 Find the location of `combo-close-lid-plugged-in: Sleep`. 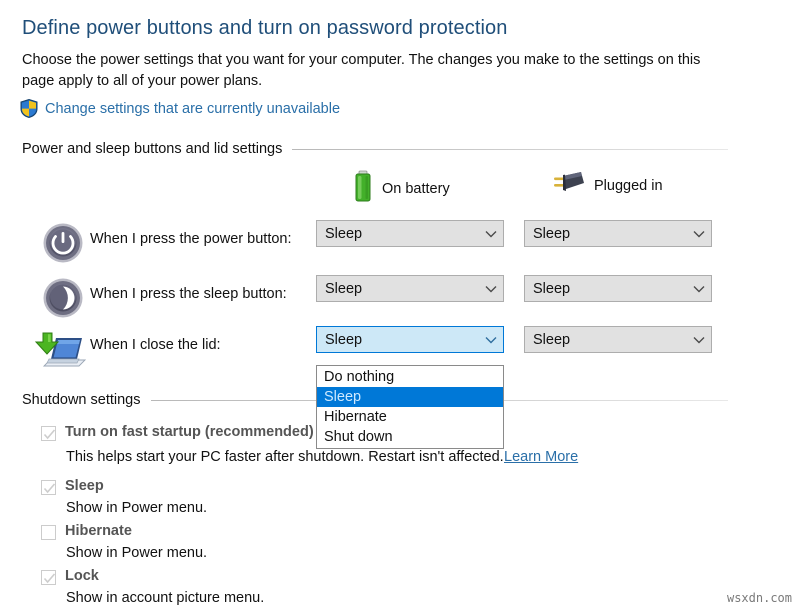

combo-close-lid-plugged-in: Sleep is located at coordinates (618, 339).